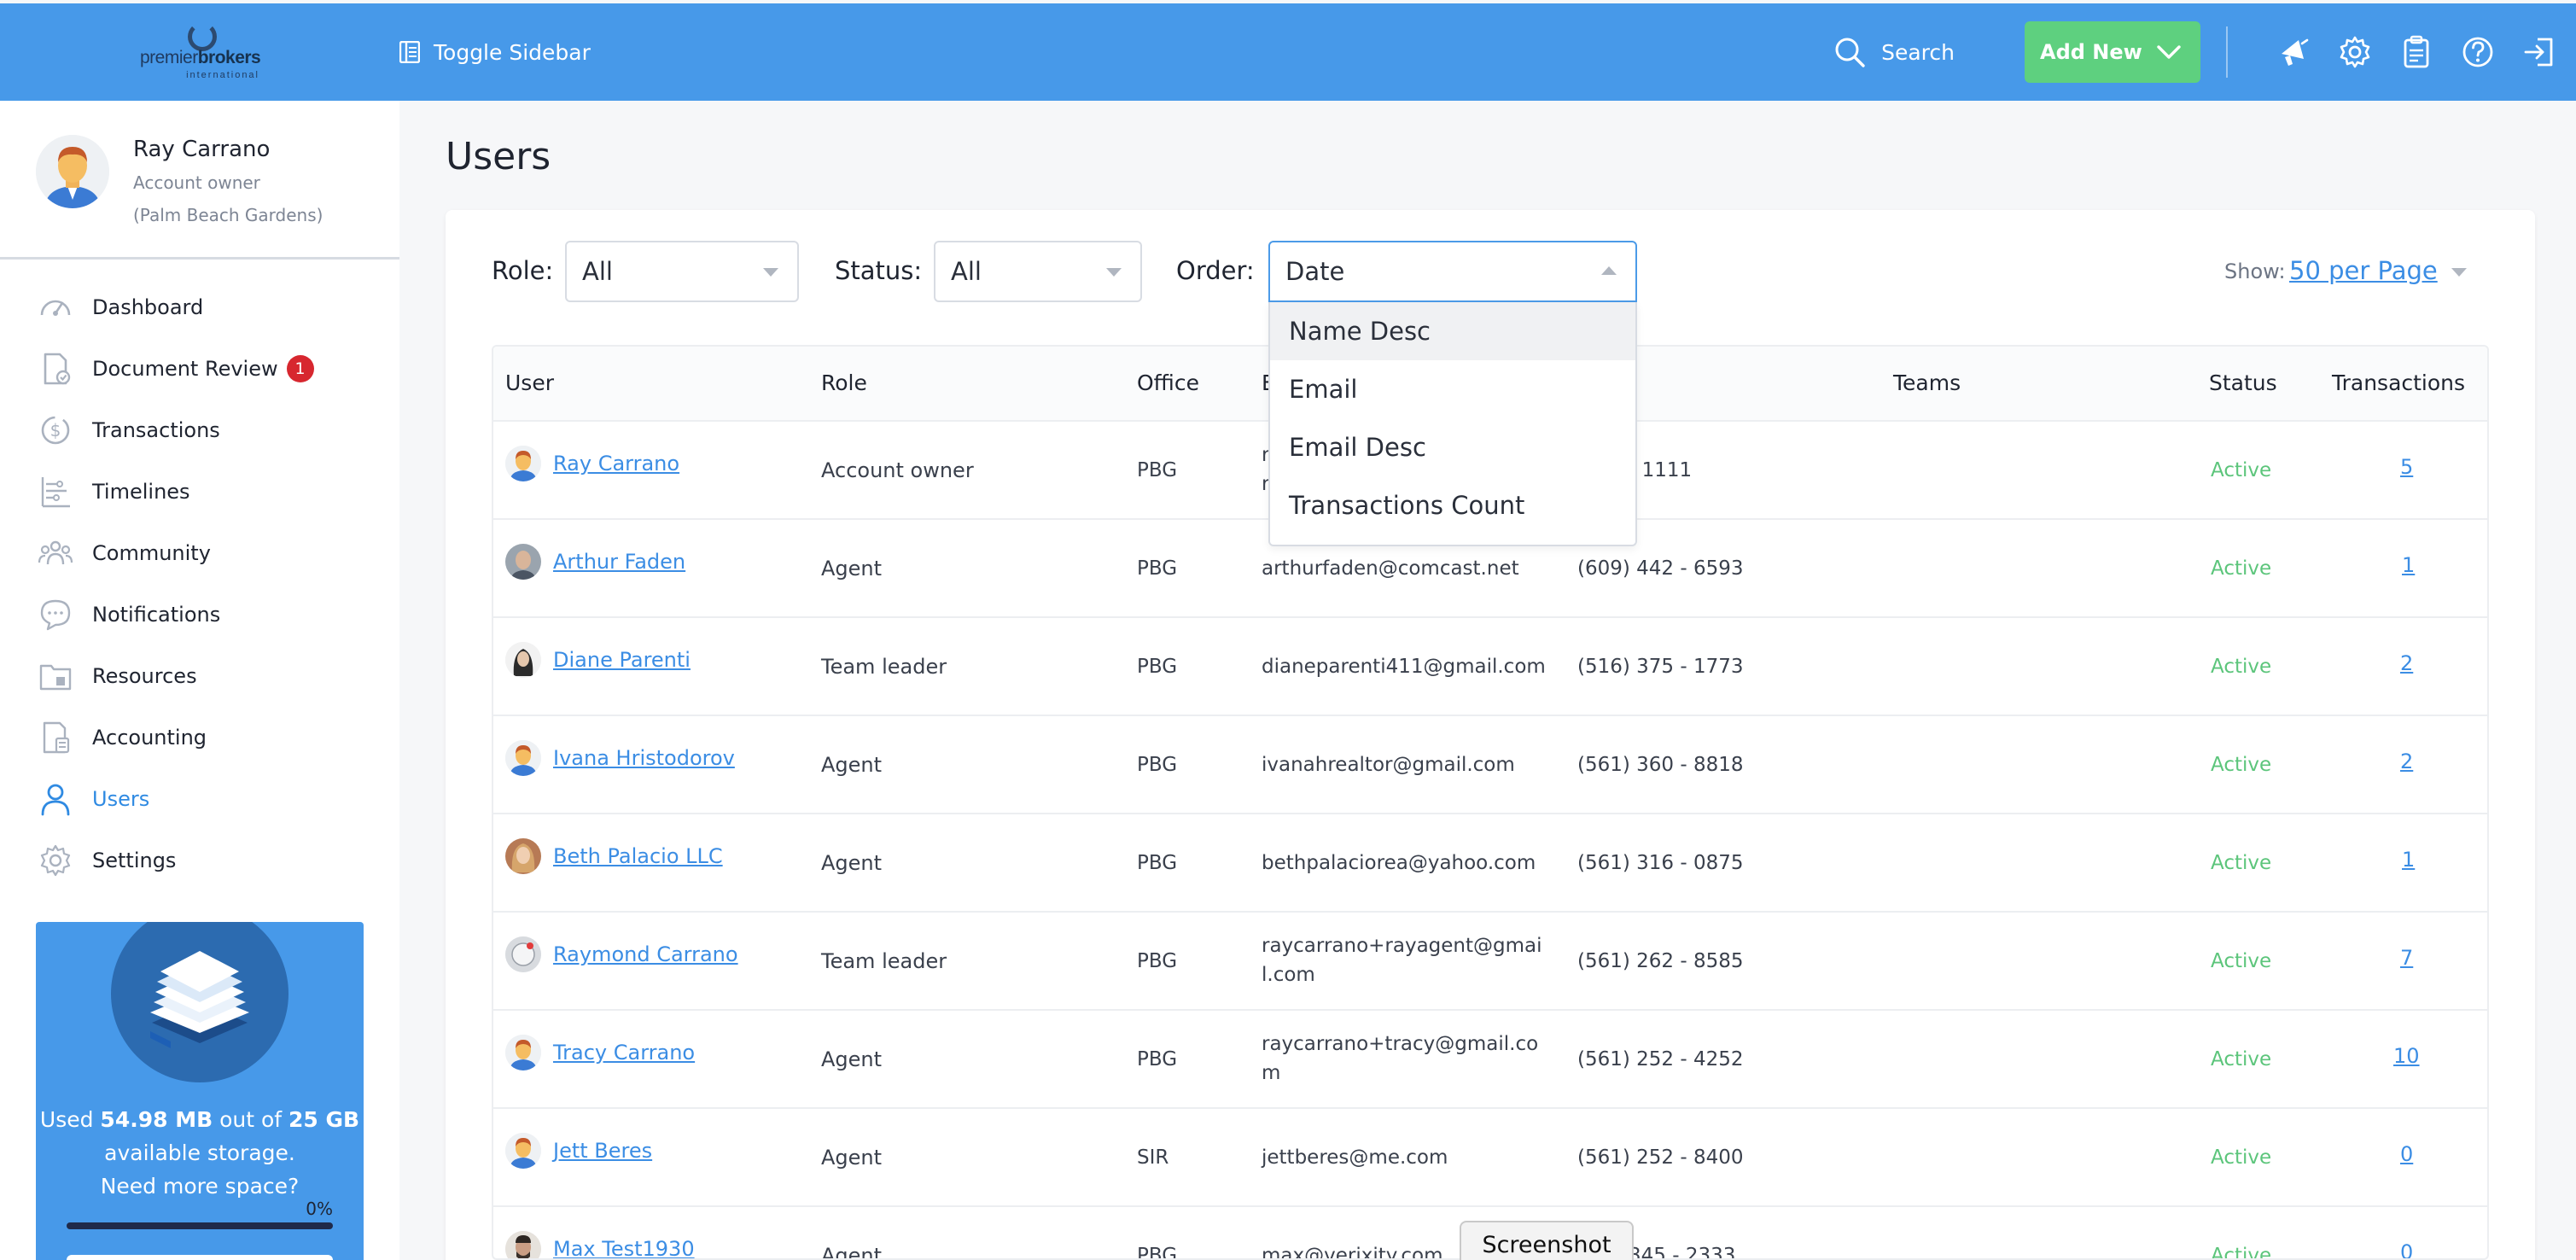  What do you see at coordinates (624, 1246) in the screenshot?
I see `user-name-link: Max Test1930` at bounding box center [624, 1246].